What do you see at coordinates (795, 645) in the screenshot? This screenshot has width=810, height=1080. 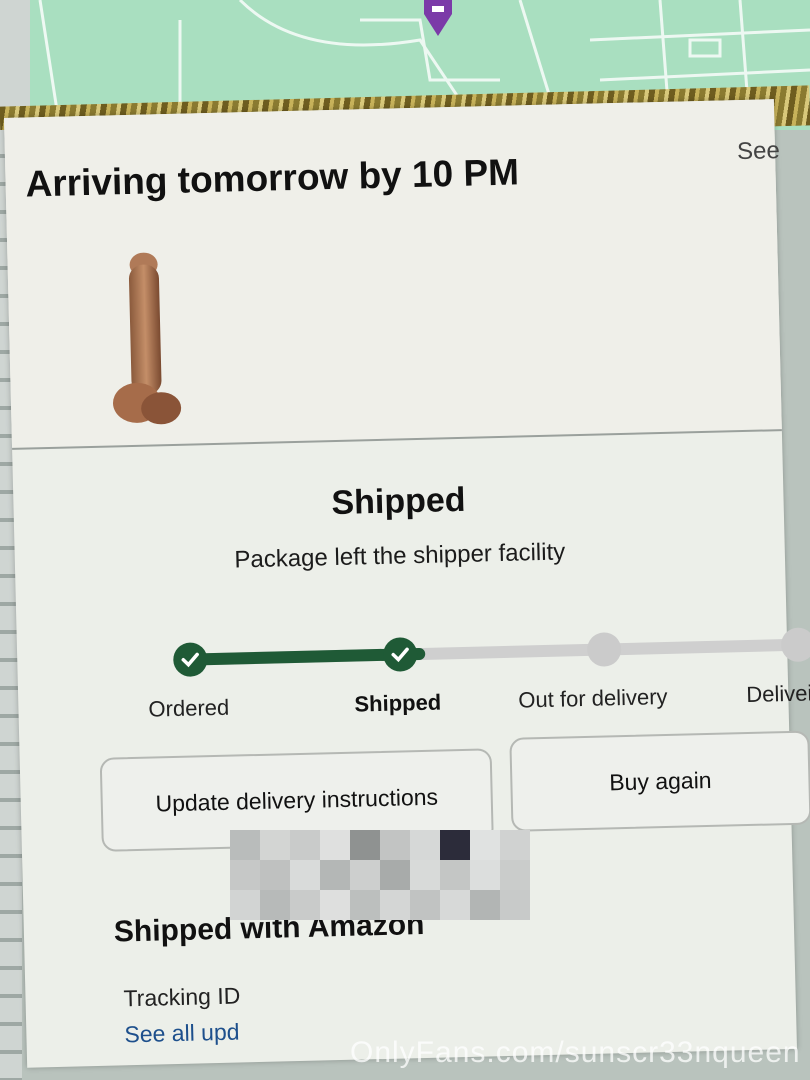 I see `step-node-delivered` at bounding box center [795, 645].